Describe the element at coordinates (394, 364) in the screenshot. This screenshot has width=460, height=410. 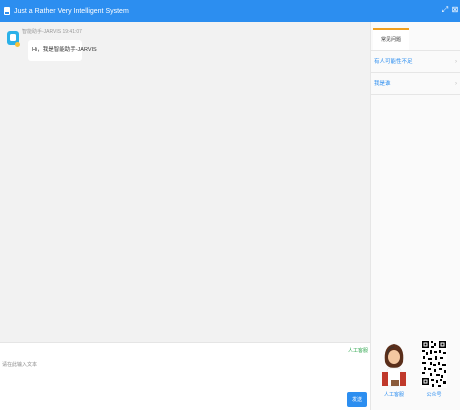
I see `customer-service-agent-icon` at that location.